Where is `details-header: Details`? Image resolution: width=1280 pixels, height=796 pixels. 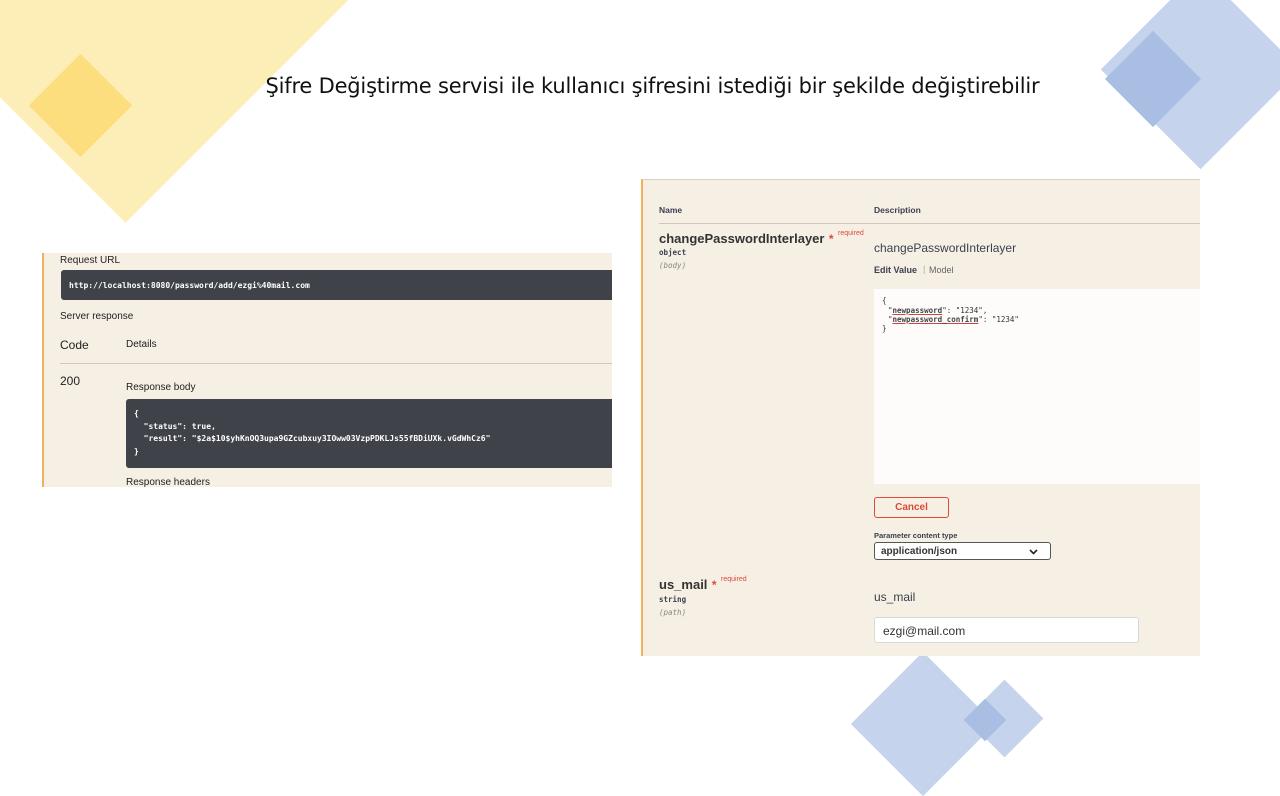
details-header: Details is located at coordinates (141, 344).